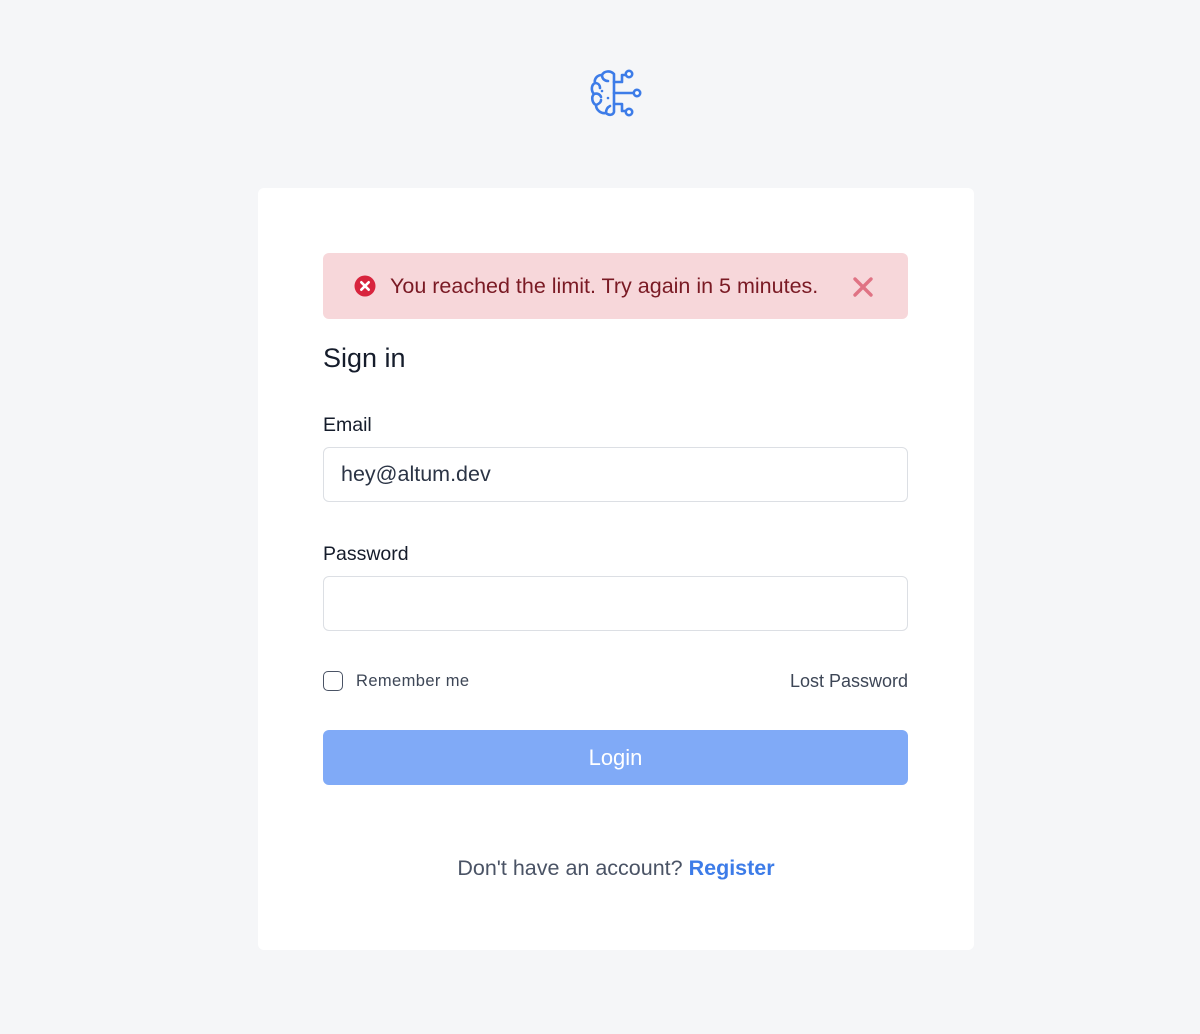 Image resolution: width=1200 pixels, height=1034 pixels. What do you see at coordinates (615, 603) in the screenshot?
I see `password-field` at bounding box center [615, 603].